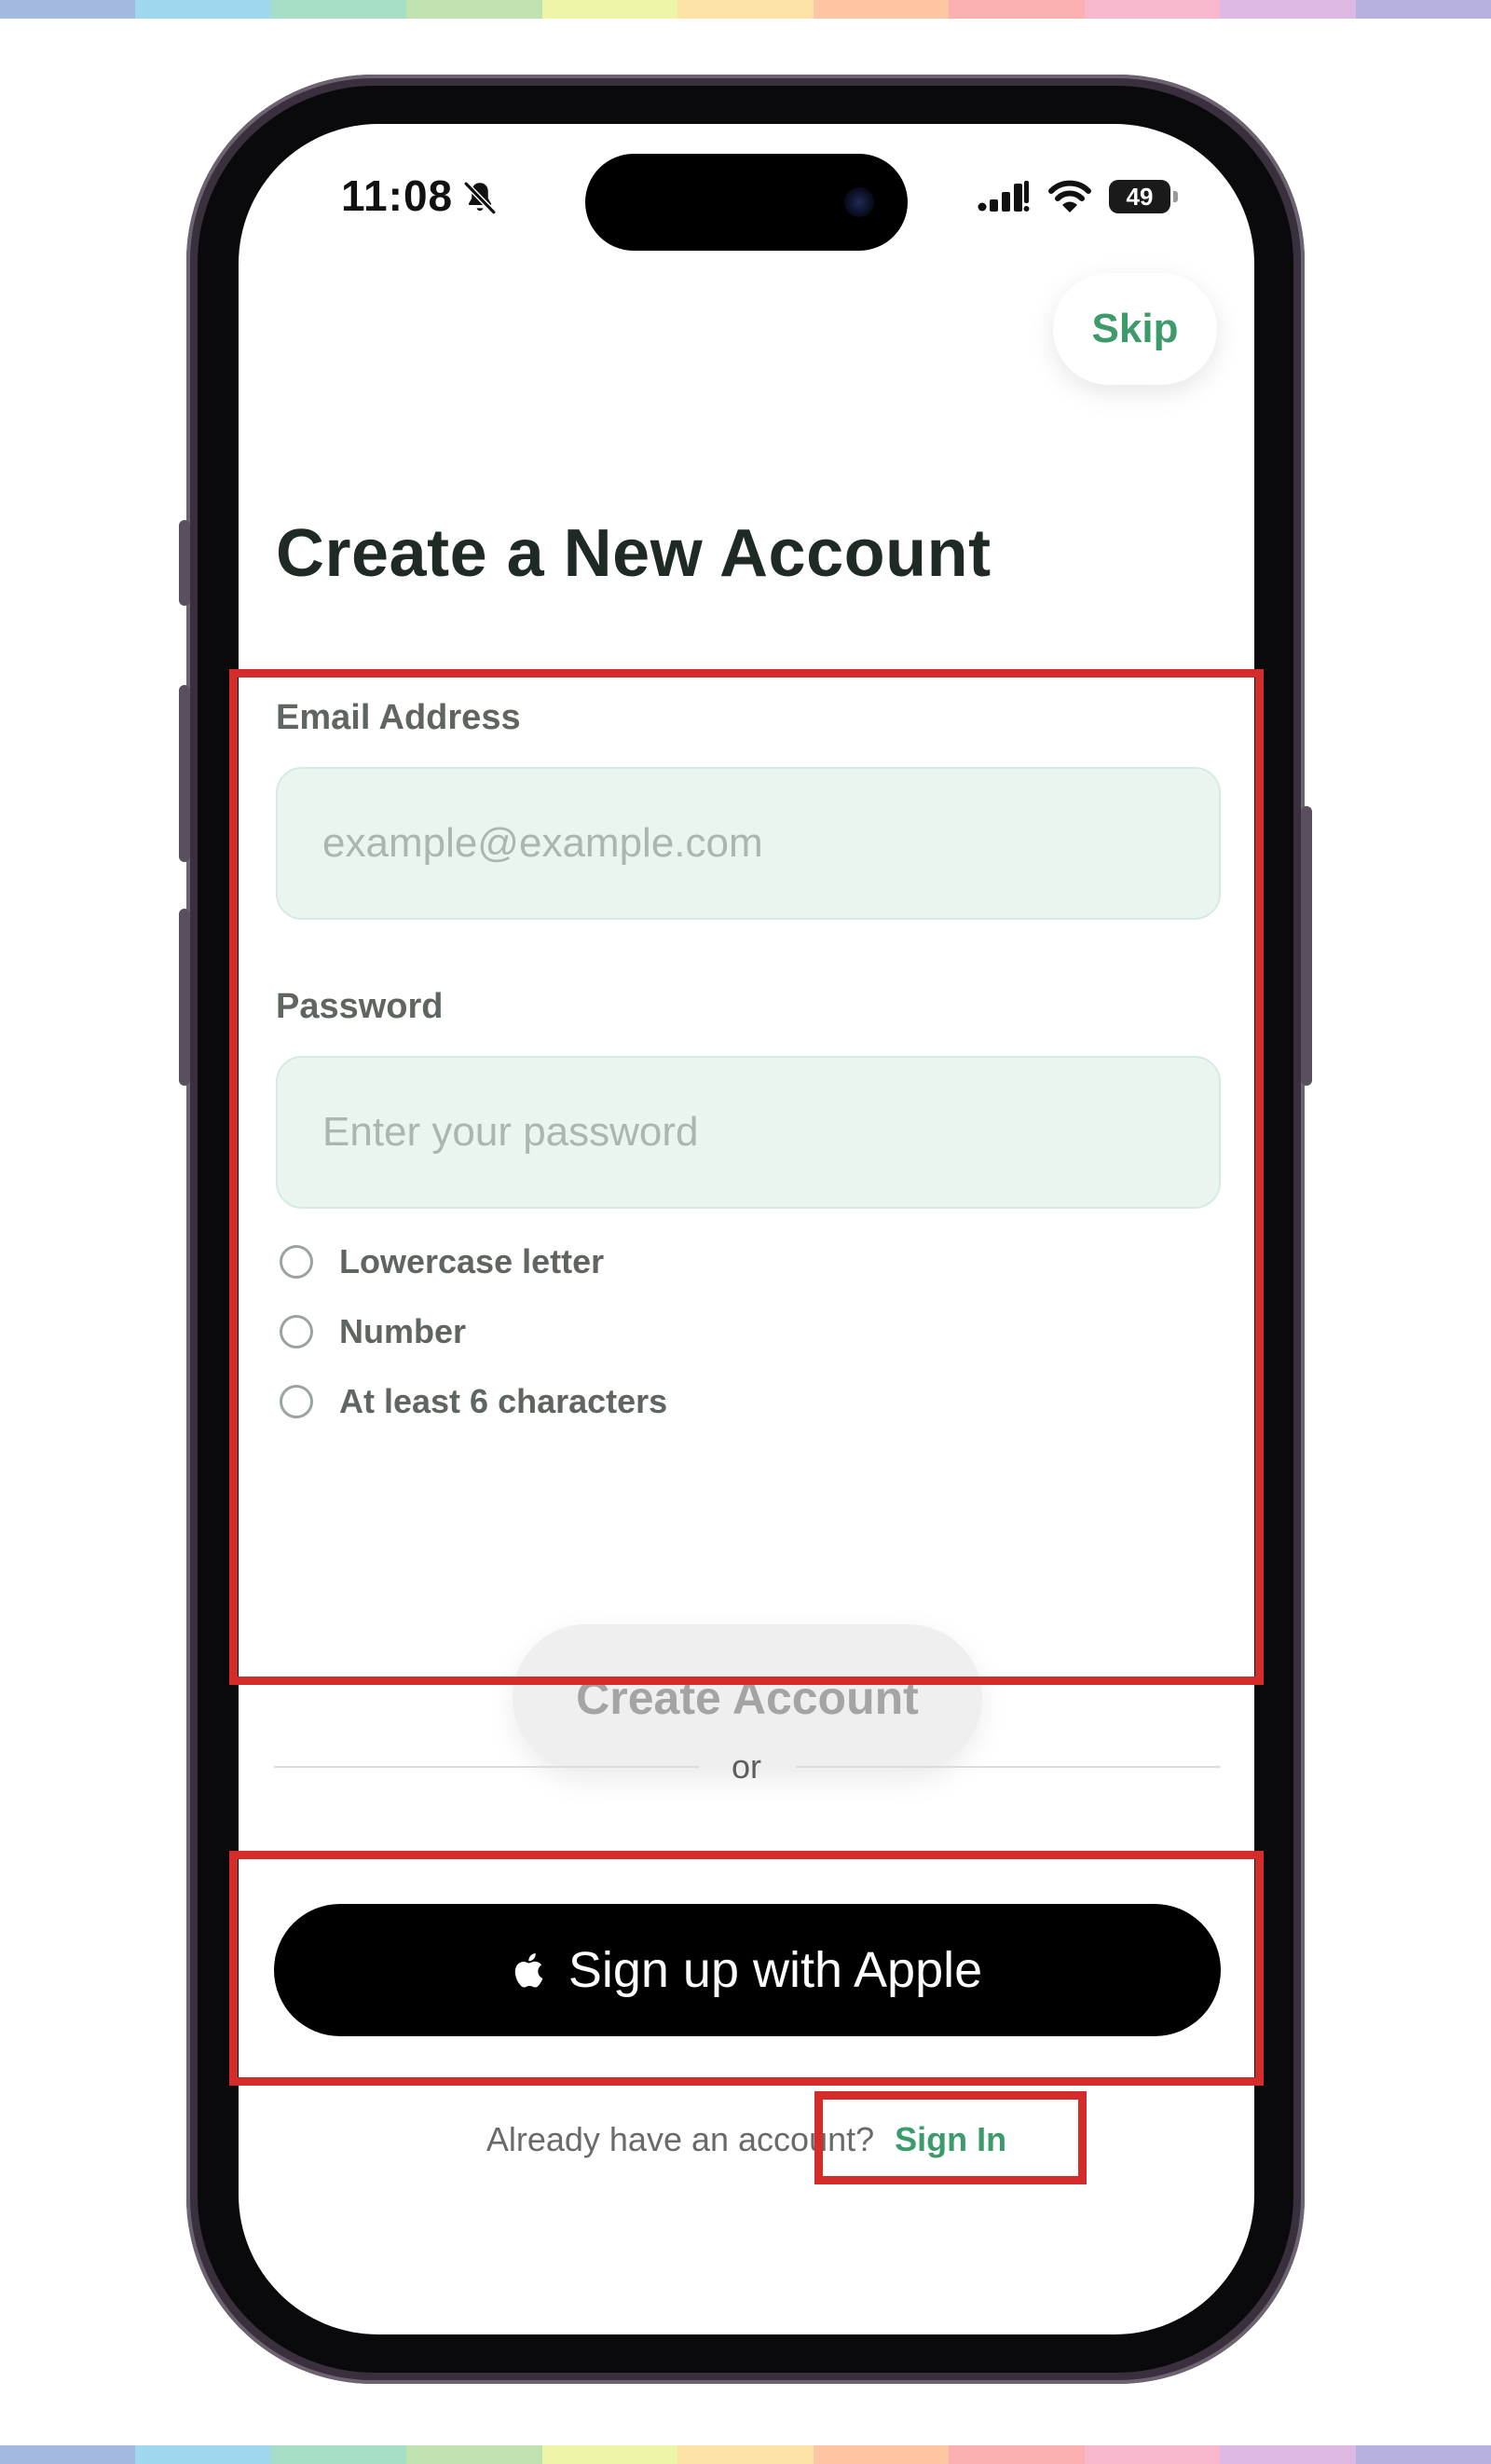 The height and width of the screenshot is (2464, 1491). I want to click on signin-row: Already have an account? Sign In, so click(746, 2139).